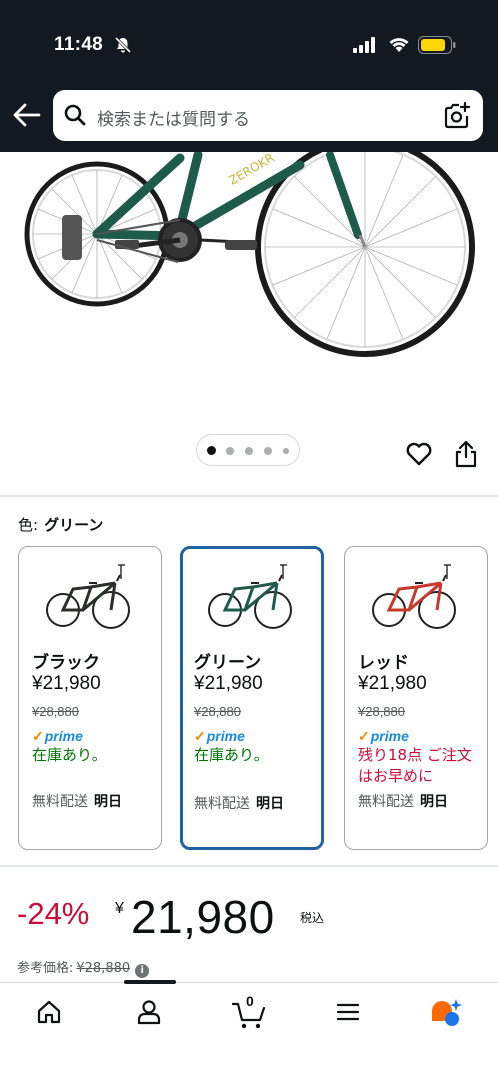  I want to click on variation-label: 色: グリーン, so click(60, 524).